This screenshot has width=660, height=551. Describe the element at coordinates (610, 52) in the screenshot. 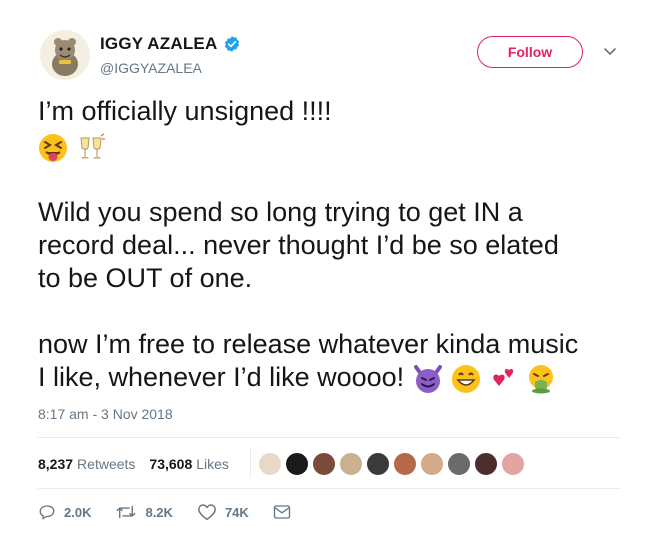

I see `chevron-down-icon` at that location.